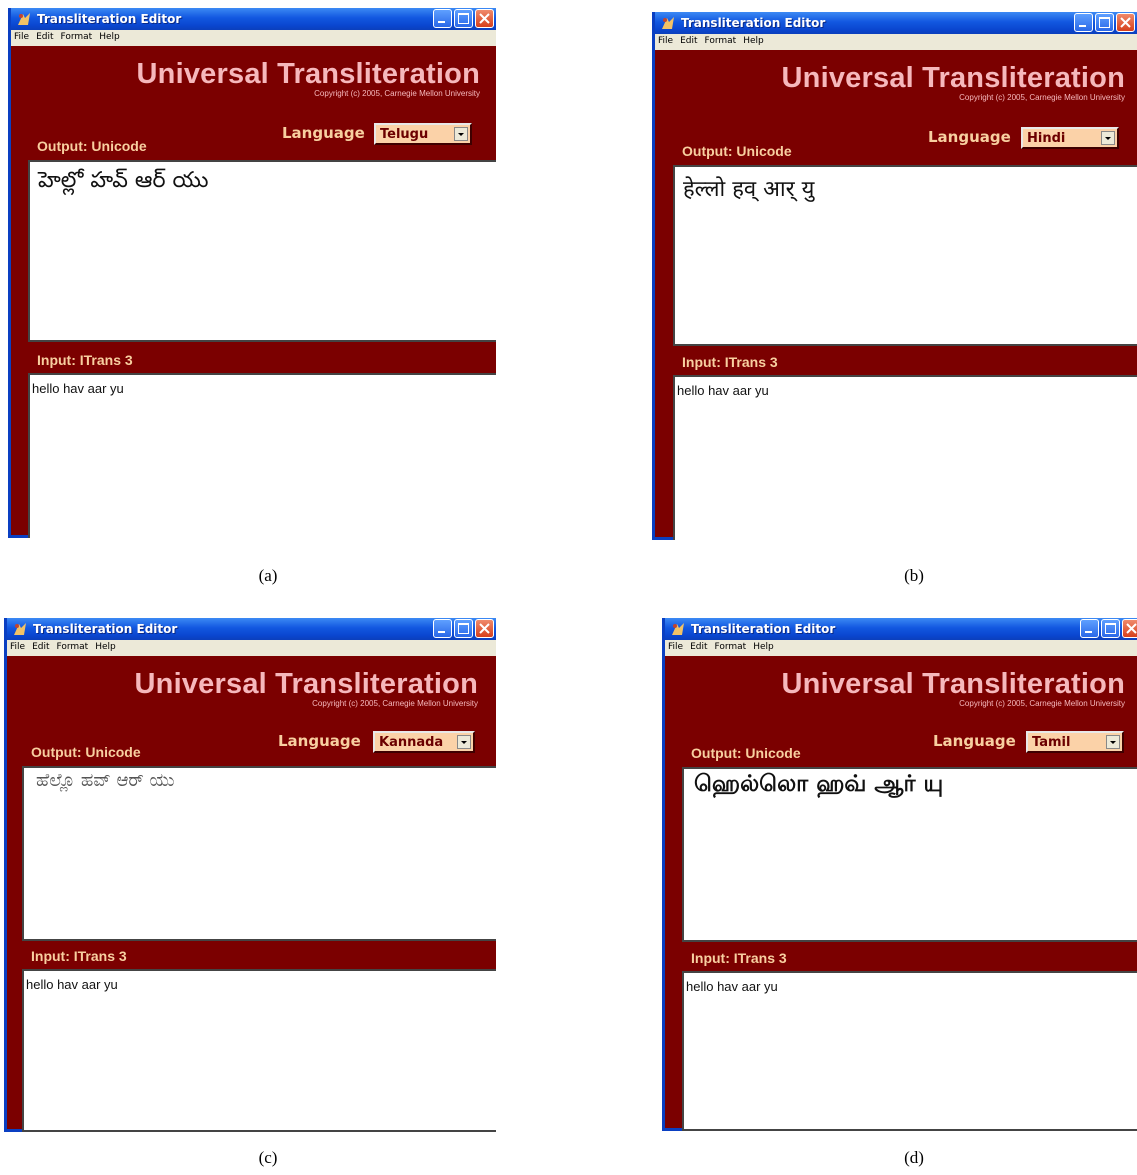  Describe the element at coordinates (105, 629) in the screenshot. I see `window-title: Transliteration Editor` at that location.